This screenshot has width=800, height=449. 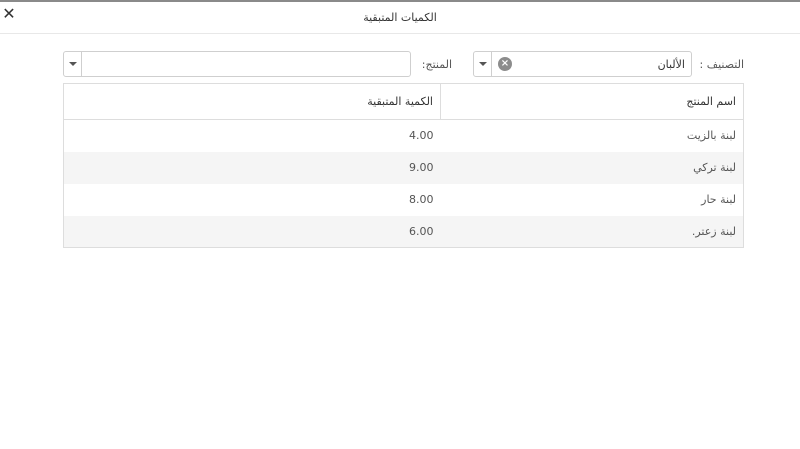 I want to click on product-name-cell: لبنة حار, so click(x=592, y=199).